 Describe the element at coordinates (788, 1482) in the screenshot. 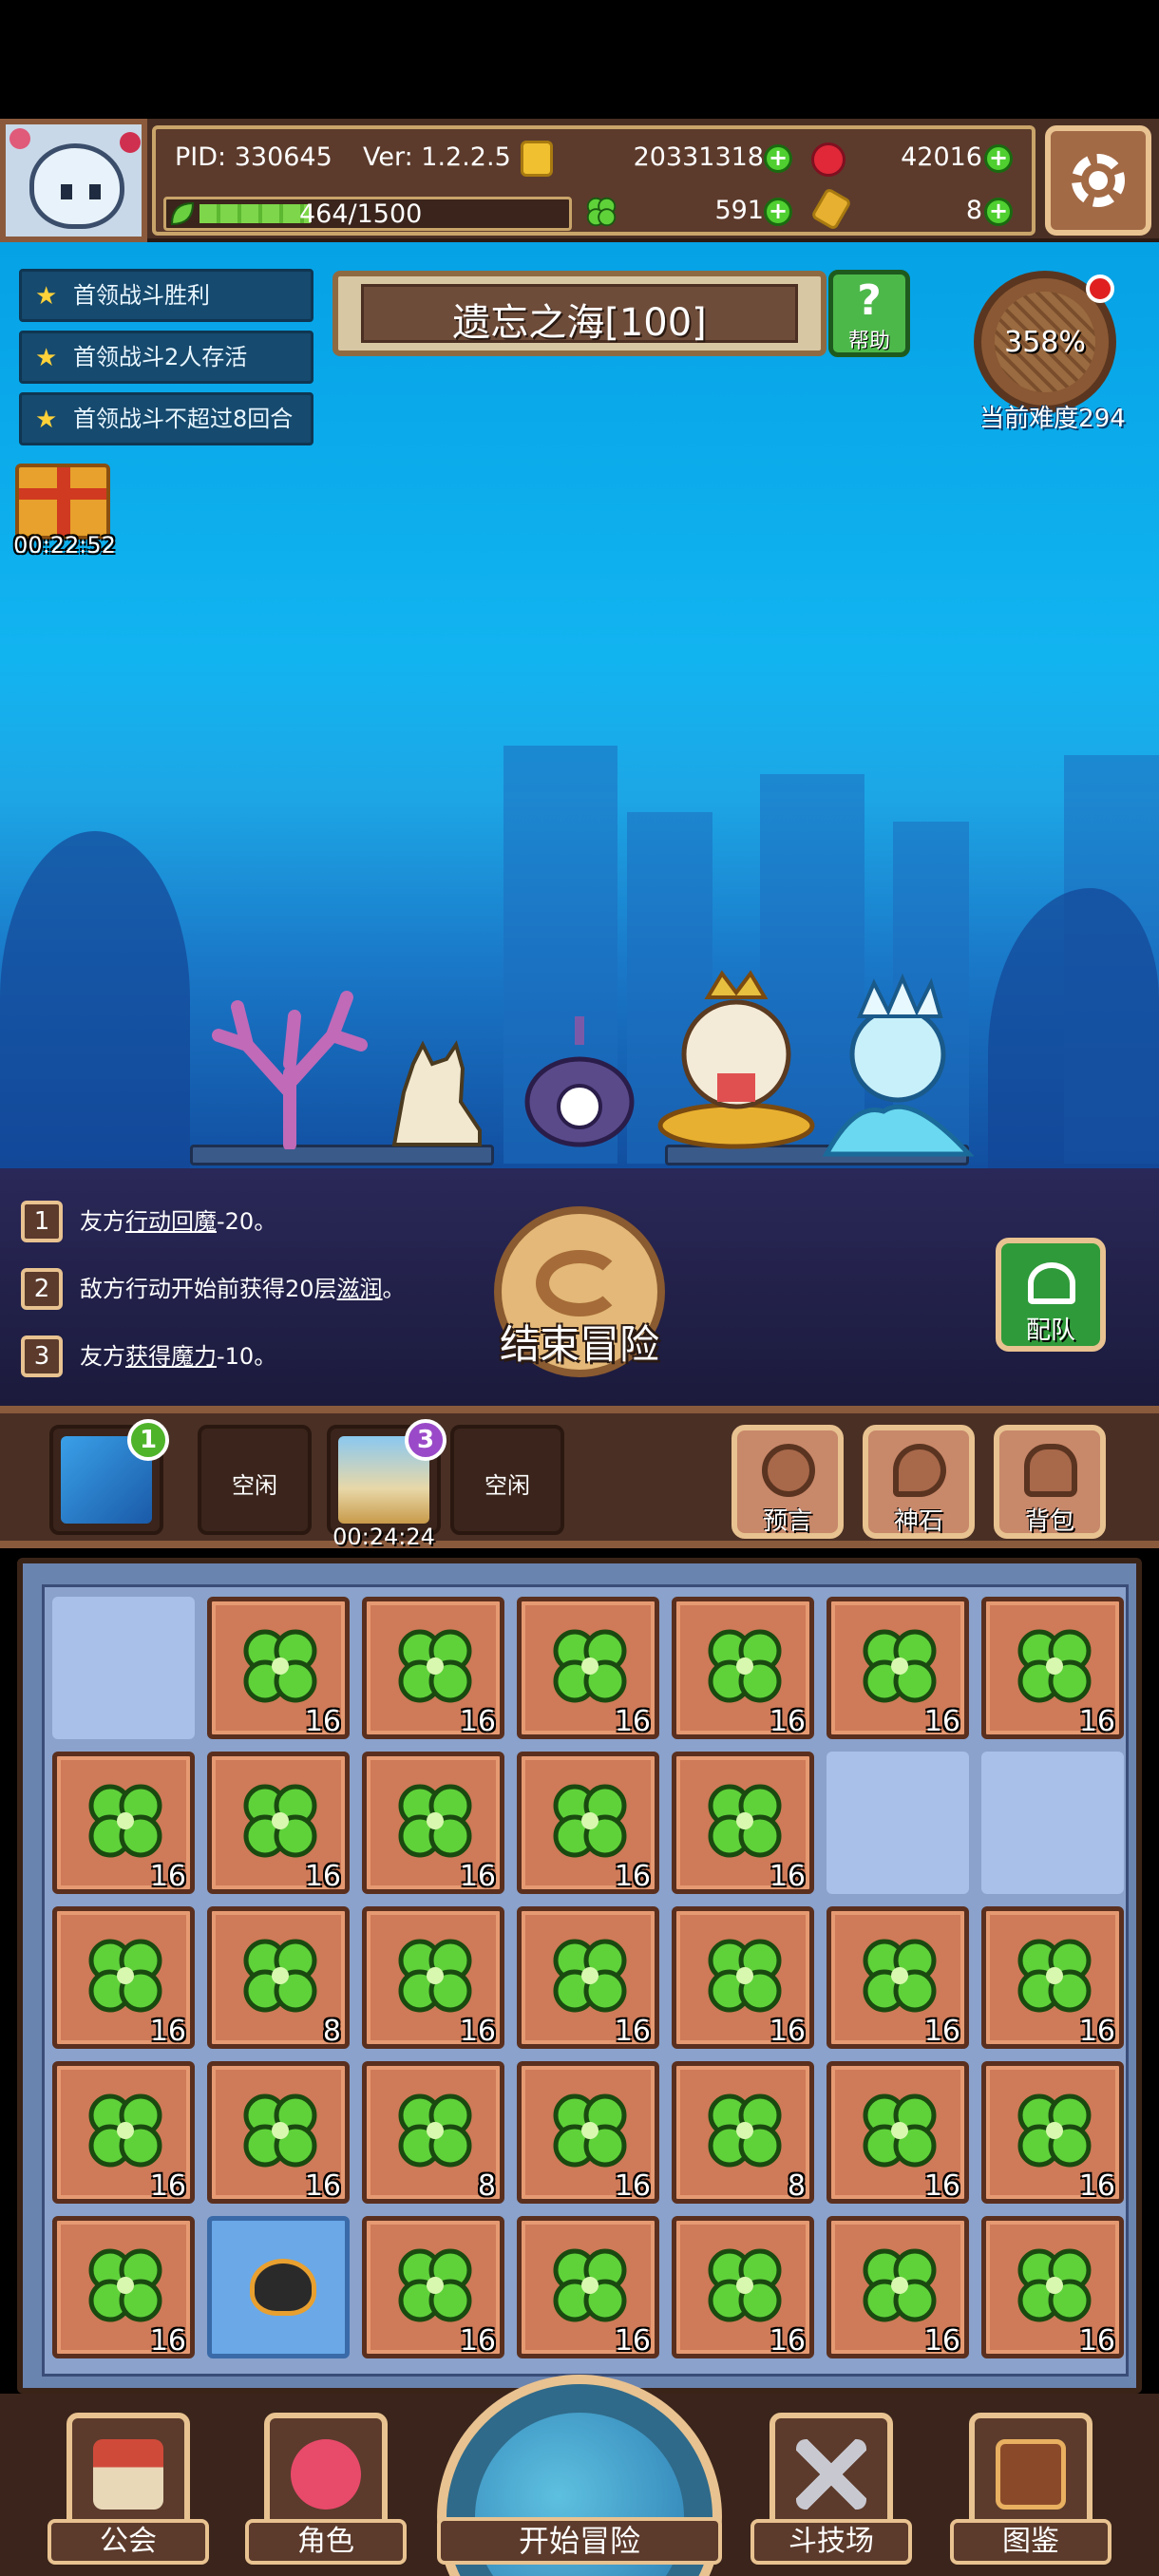

I see `prophecy-button: 预言` at that location.